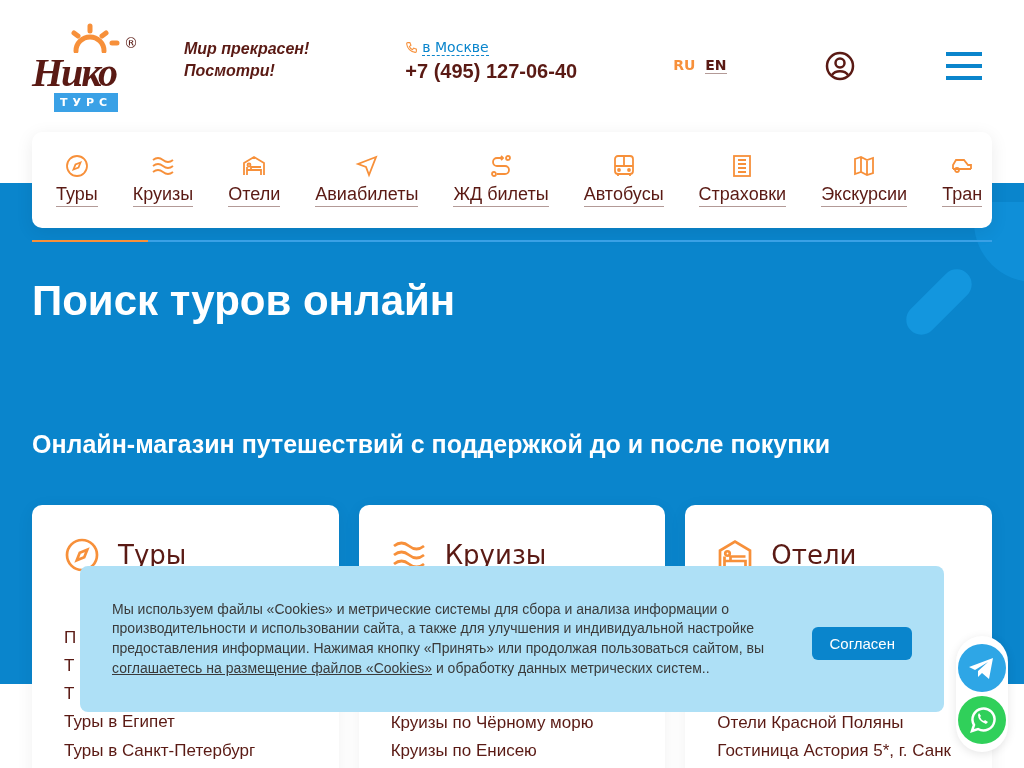 This screenshot has width=1024, height=768. Describe the element at coordinates (163, 191) in the screenshot. I see `nav-link: Круизы` at that location.